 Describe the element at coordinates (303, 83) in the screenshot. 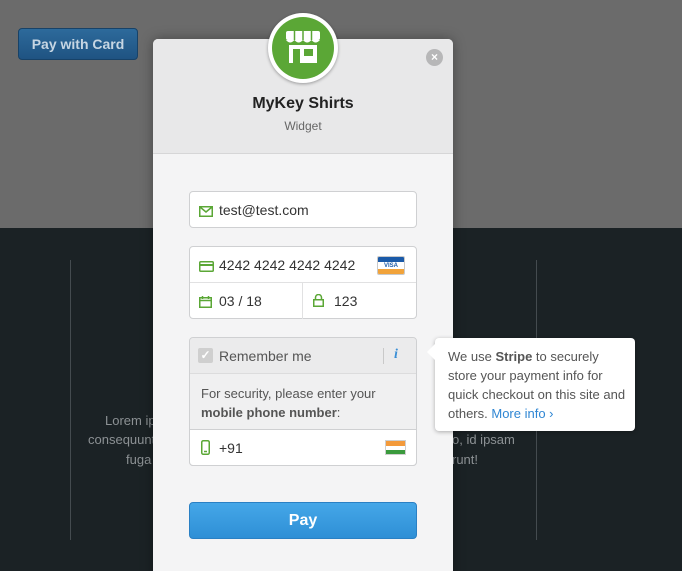

I see `modal-header: × MyKey Shirts Widget` at that location.